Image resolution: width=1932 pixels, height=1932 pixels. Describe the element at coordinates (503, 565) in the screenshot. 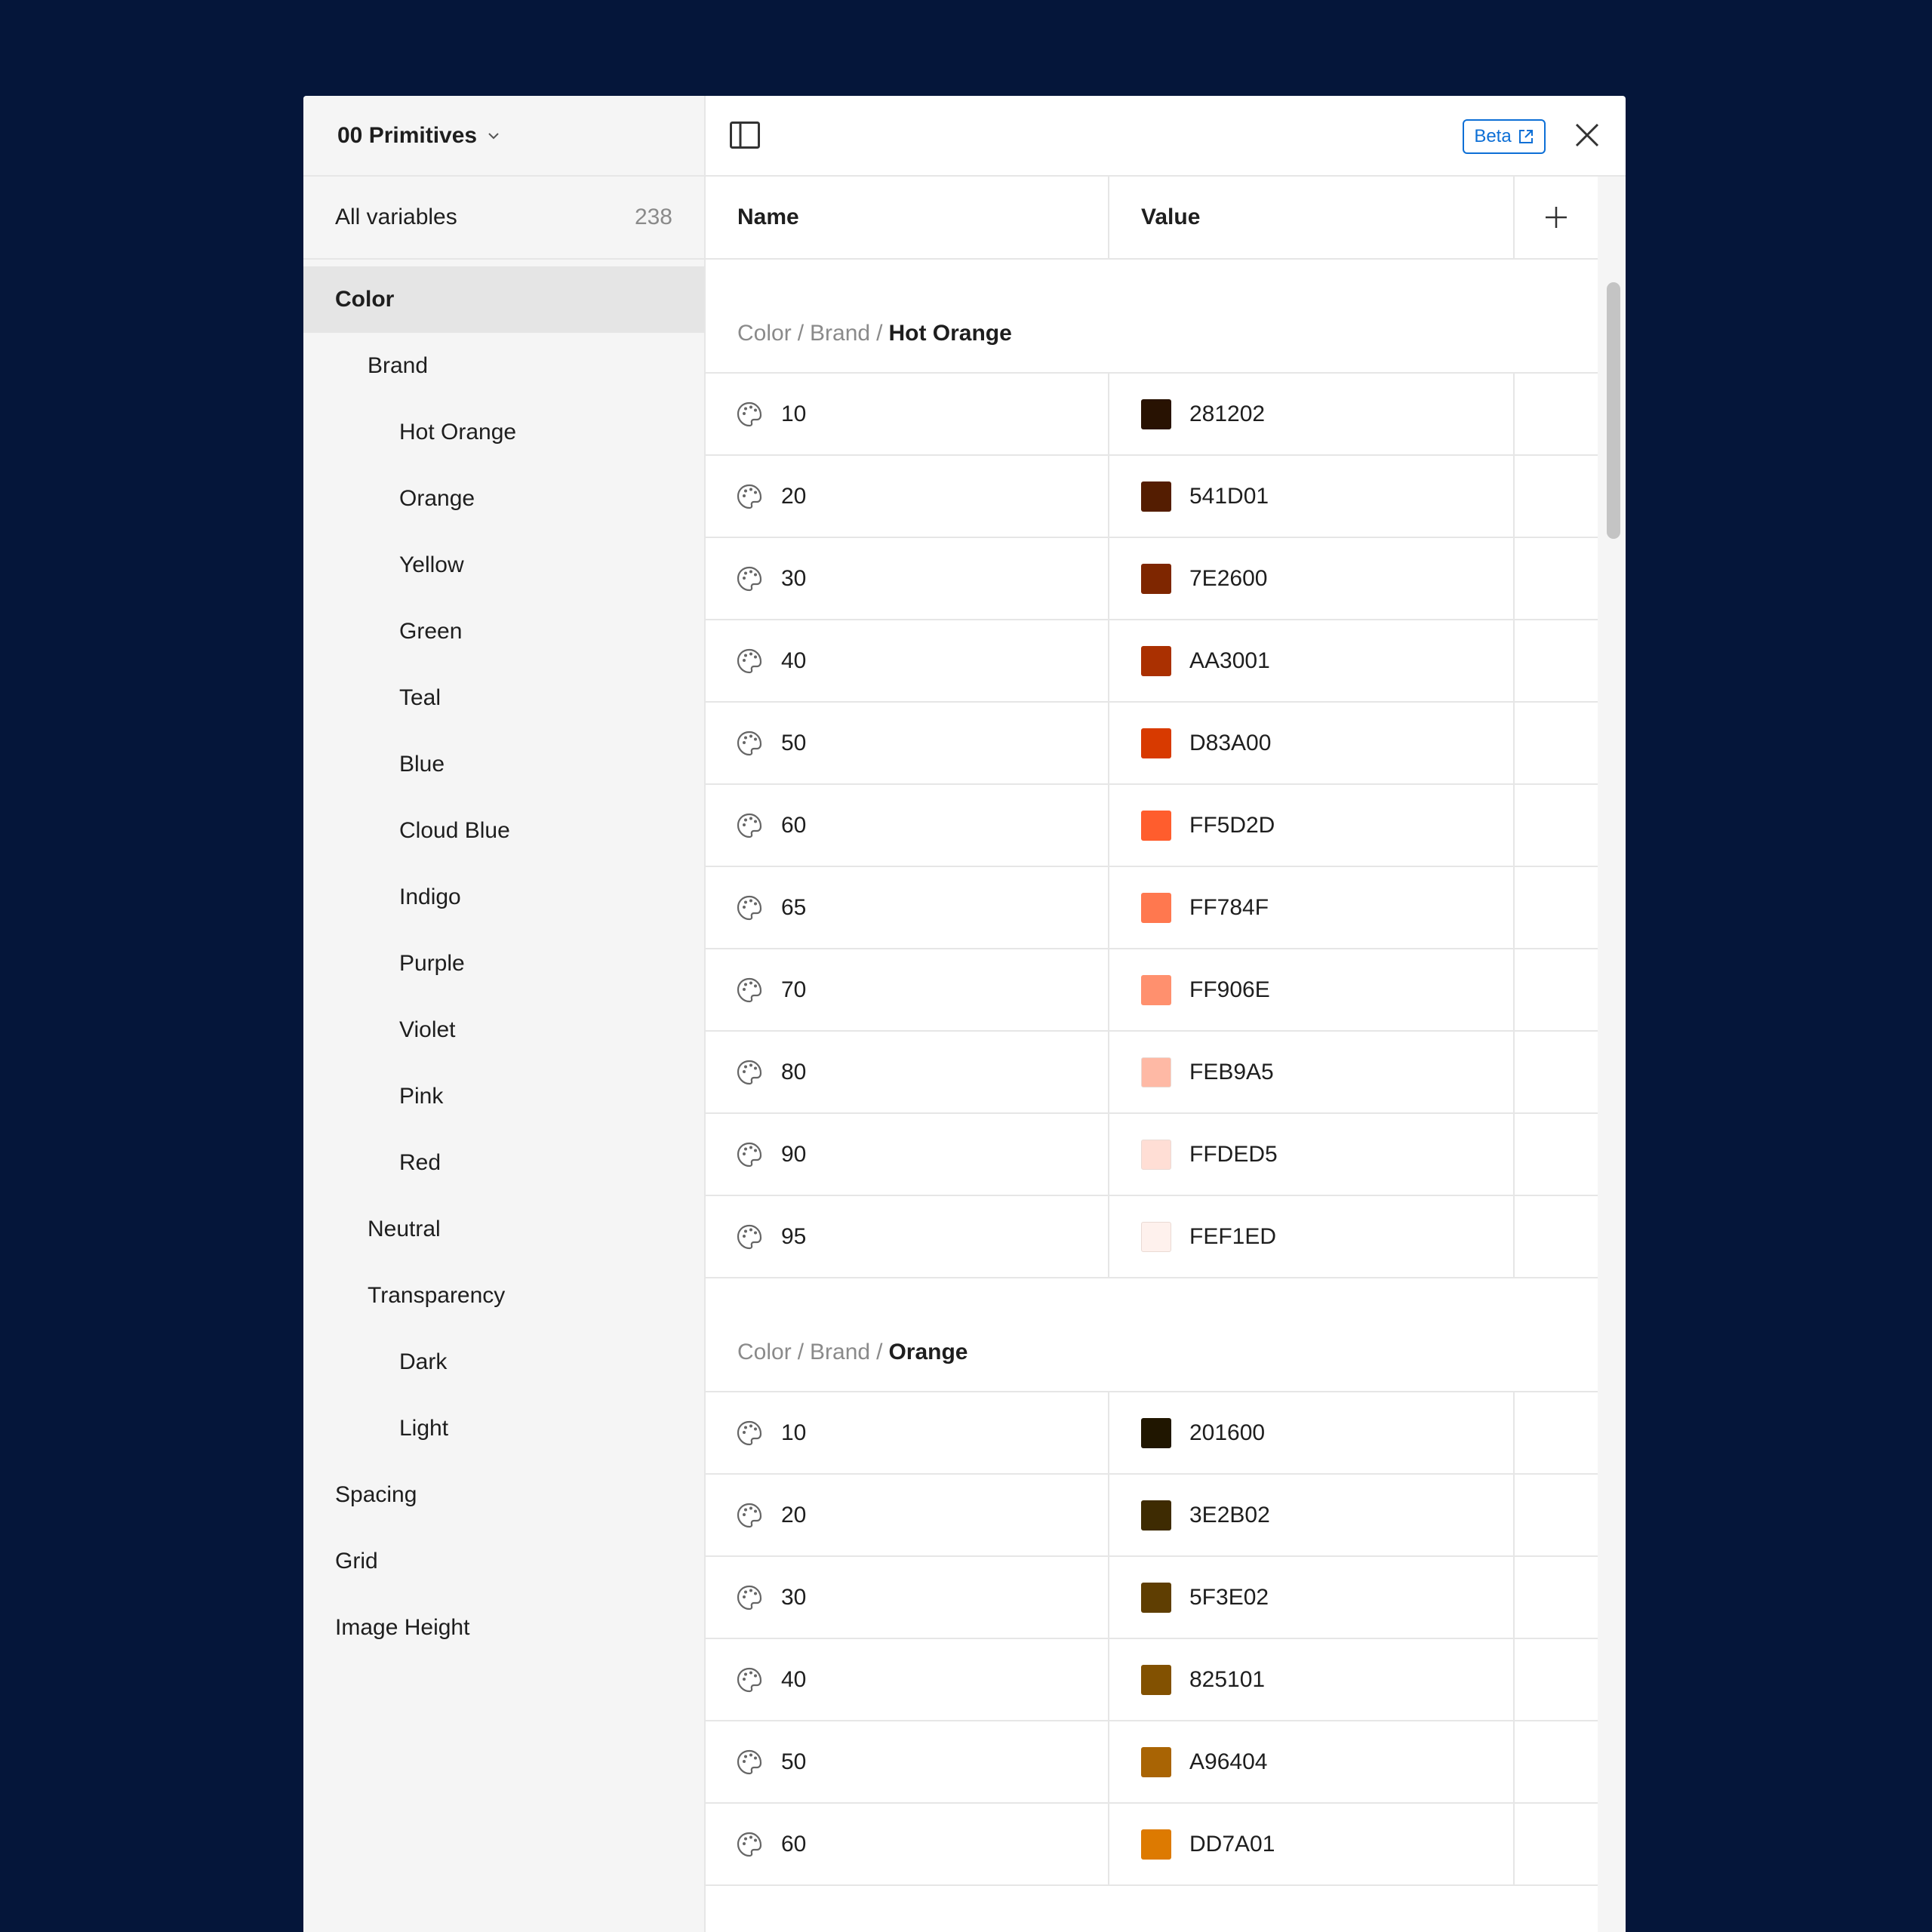

I see `sidebar-item-yellow: Yellow` at that location.